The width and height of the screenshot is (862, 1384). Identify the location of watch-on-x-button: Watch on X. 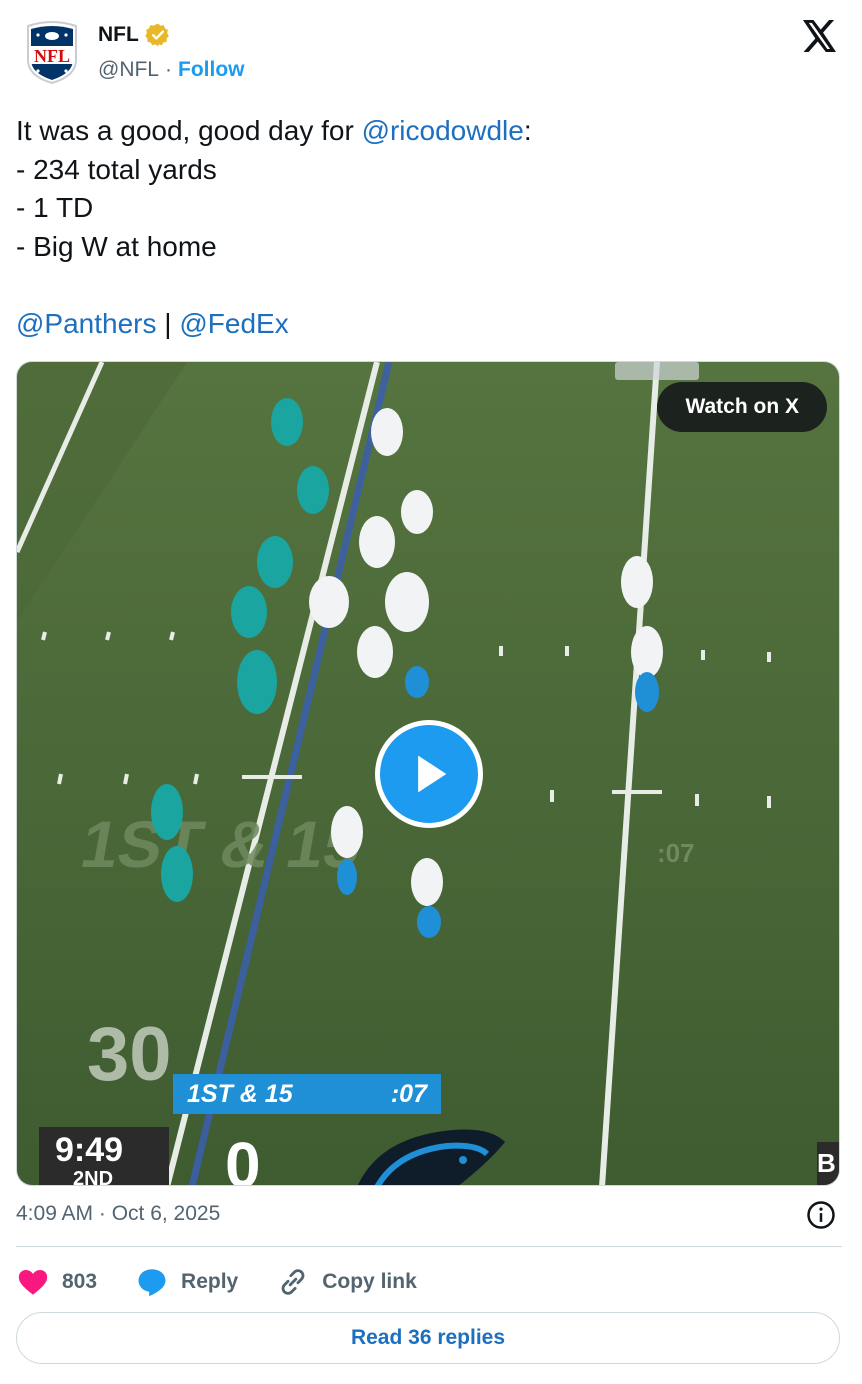
(742, 407).